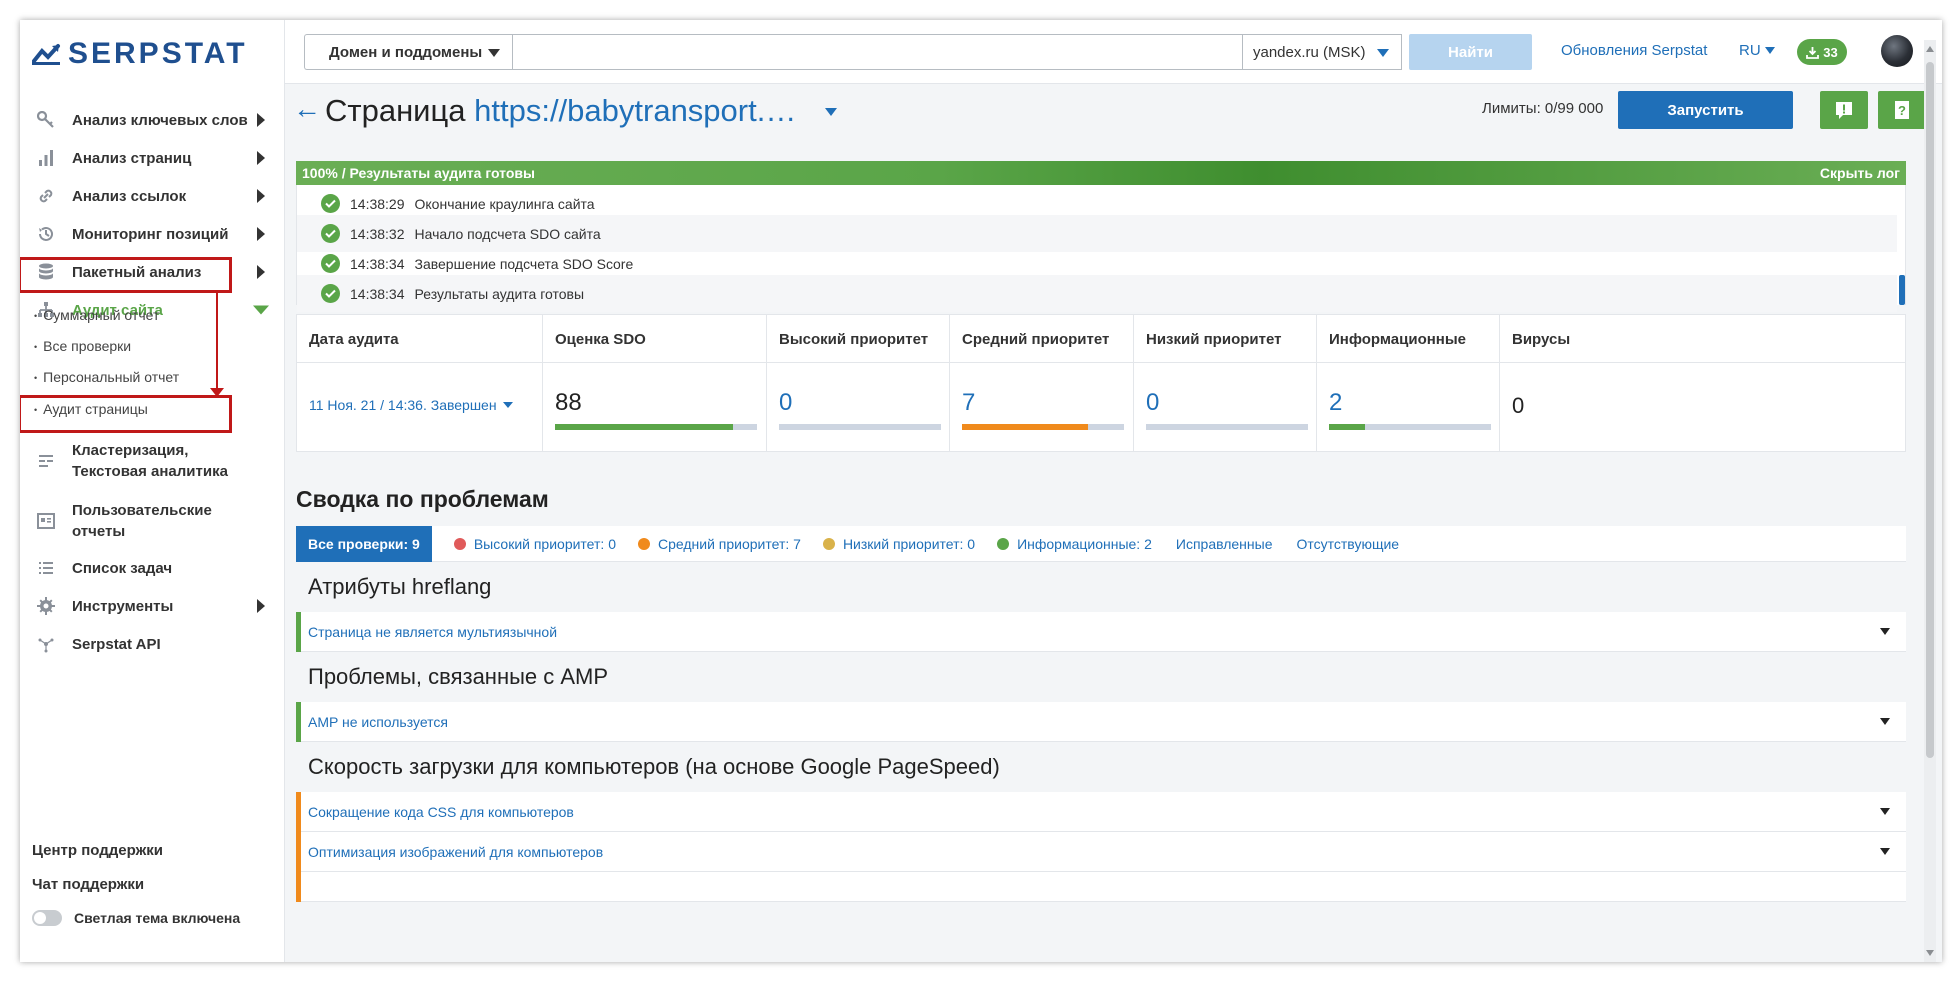 The height and width of the screenshot is (982, 1960). I want to click on filter-label: Высокий приоритет: 0, so click(544, 543).